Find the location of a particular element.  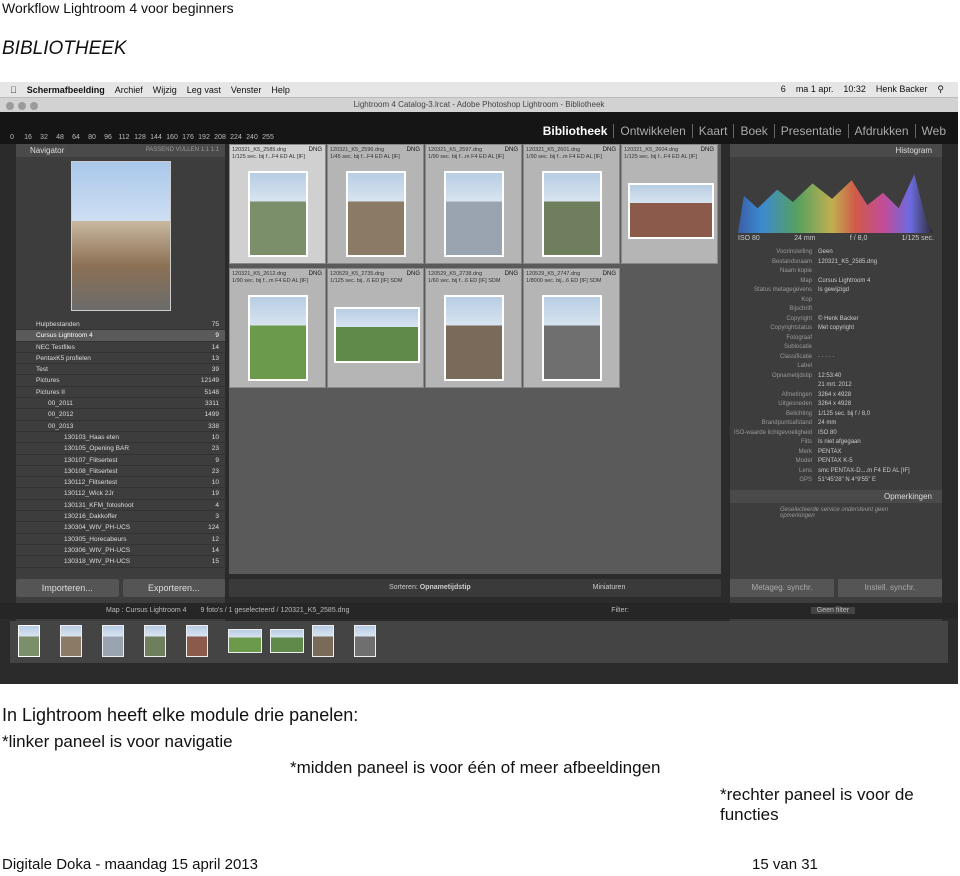

metadata-row: 21 mrt. 2012 is located at coordinates (836, 386).